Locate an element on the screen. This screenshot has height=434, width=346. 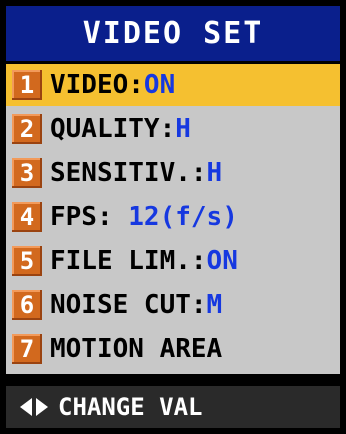
item-value: 12(f/s) is located at coordinates (175, 217).